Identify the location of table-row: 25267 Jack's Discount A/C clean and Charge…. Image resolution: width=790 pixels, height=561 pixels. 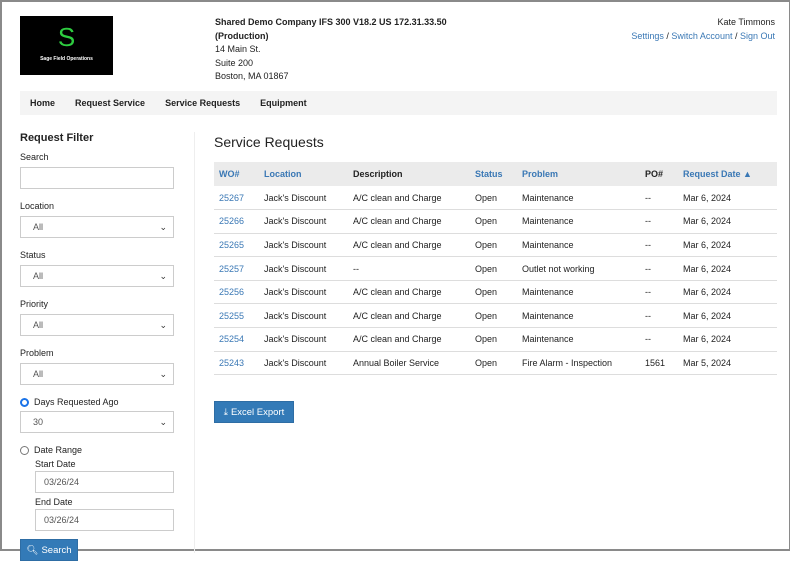
(495, 198).